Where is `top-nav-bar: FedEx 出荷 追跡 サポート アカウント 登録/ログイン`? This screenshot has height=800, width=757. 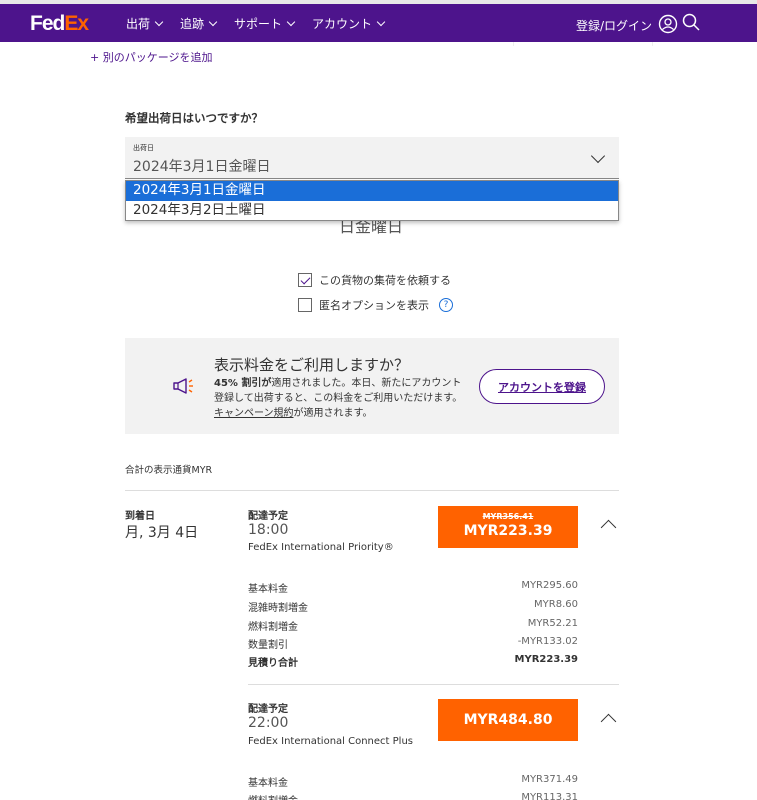
top-nav-bar: FedEx 出荷 追跡 サポート アカウント 登録/ログイン is located at coordinates (378, 21).